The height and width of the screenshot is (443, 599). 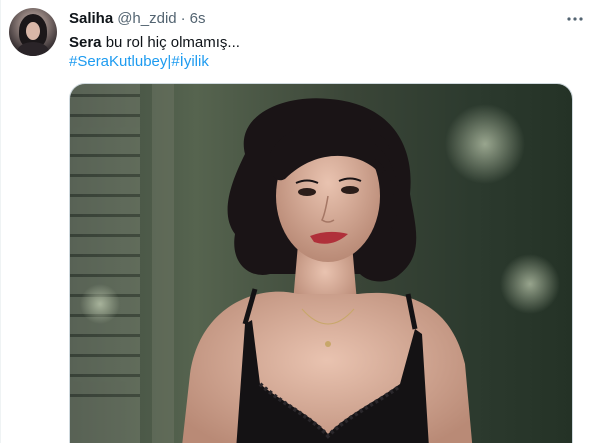 I want to click on tweet-hashtags: #SeraKutlubey|#İyilik, so click(x=139, y=61).